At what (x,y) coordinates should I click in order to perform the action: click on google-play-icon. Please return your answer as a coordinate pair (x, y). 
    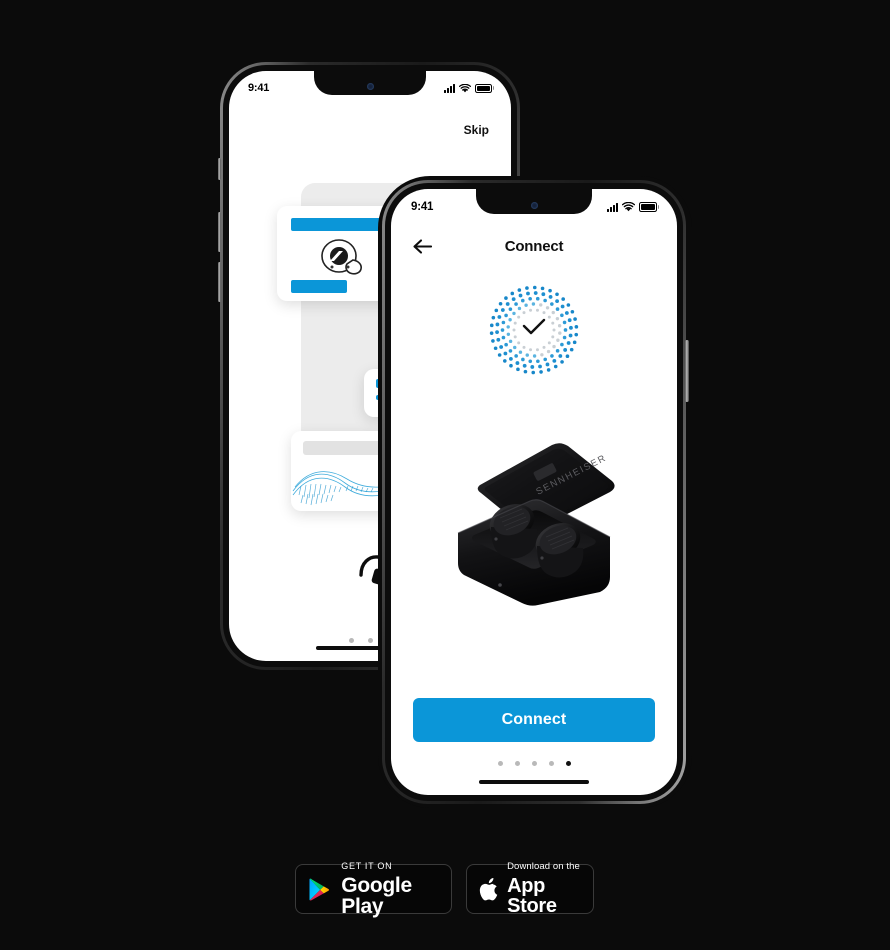
    Looking at the image, I should click on (319, 889).